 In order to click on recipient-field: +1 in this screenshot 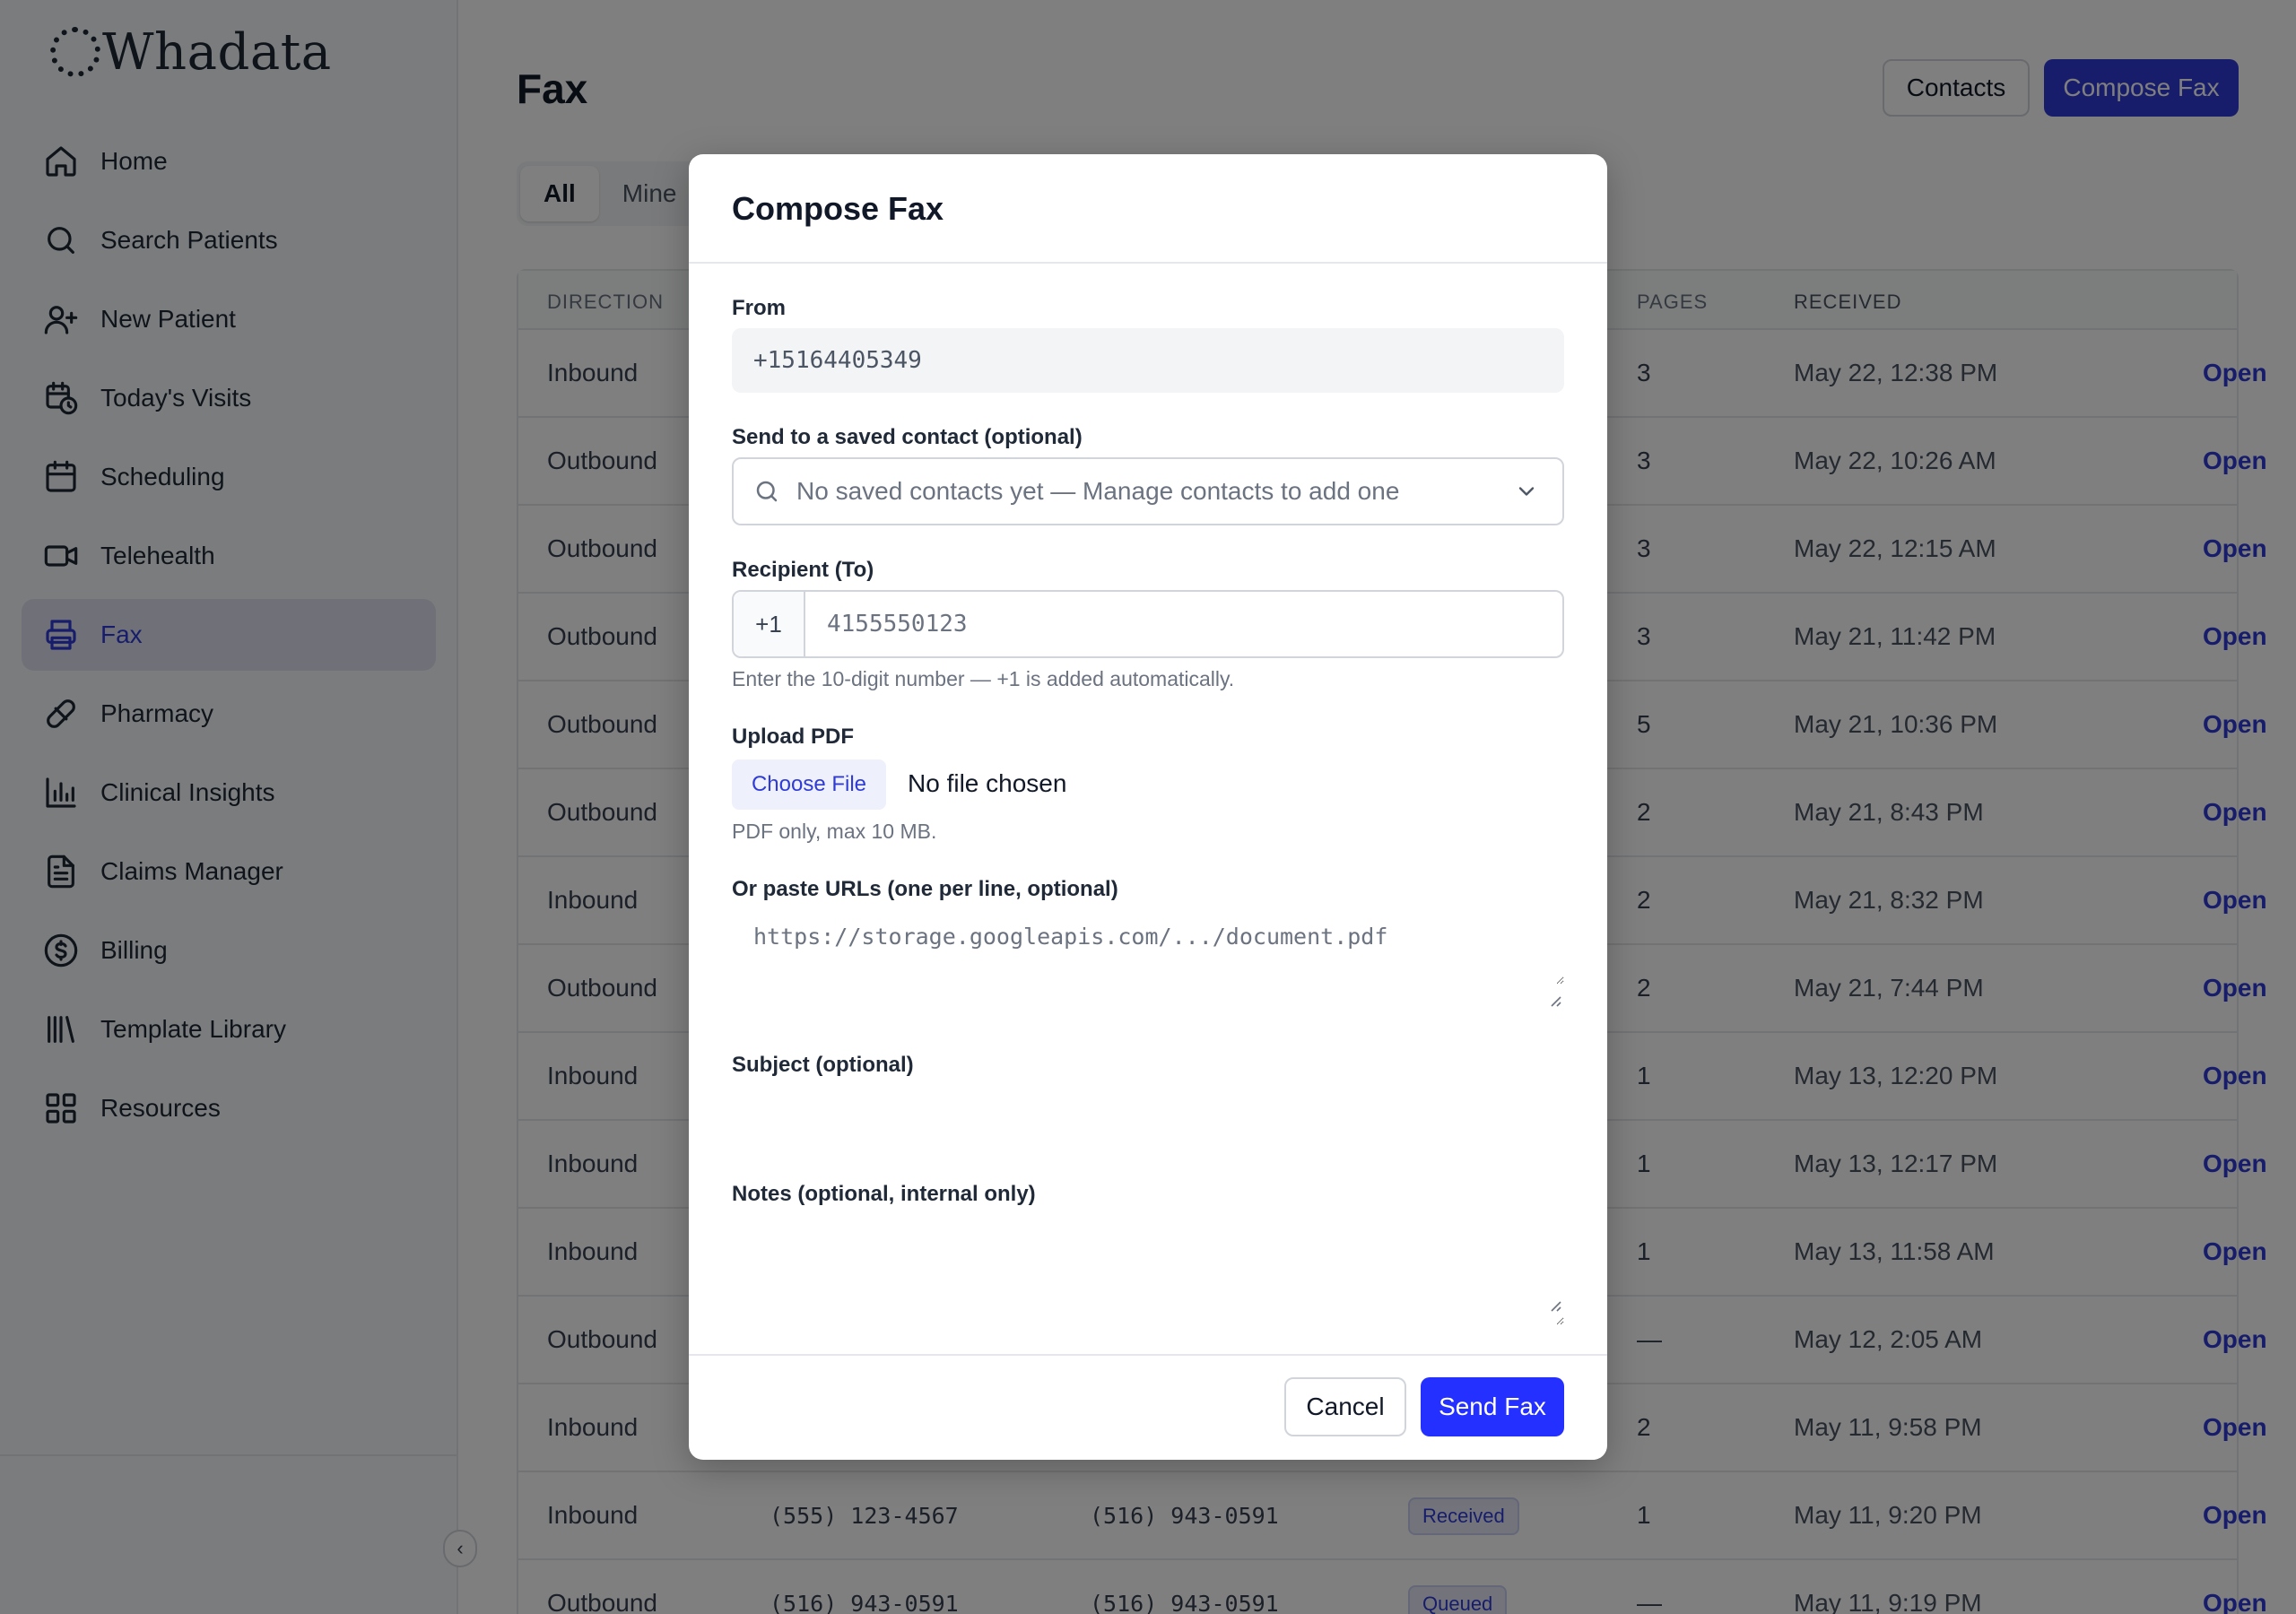, I will do `click(1148, 624)`.